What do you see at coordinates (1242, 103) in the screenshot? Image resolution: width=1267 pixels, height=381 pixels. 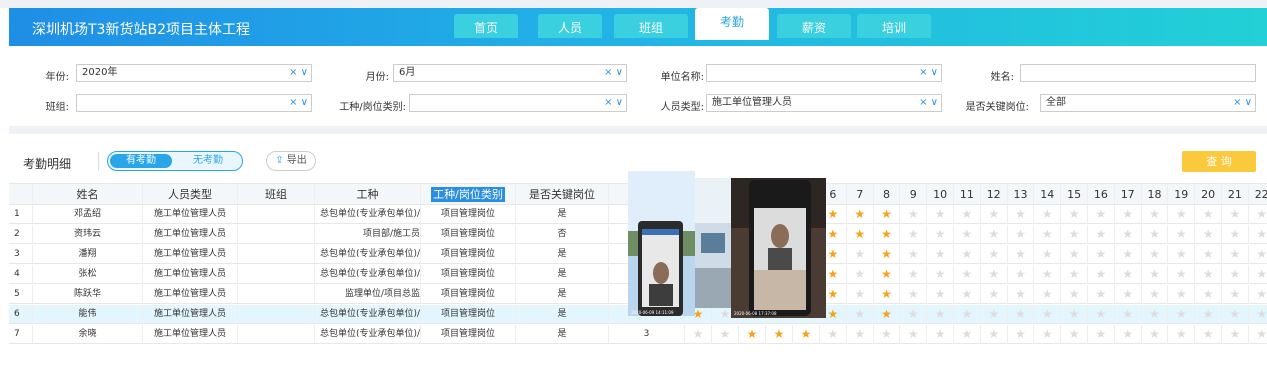 I see `key-post-clear-dropdown-icon: × ∨` at bounding box center [1242, 103].